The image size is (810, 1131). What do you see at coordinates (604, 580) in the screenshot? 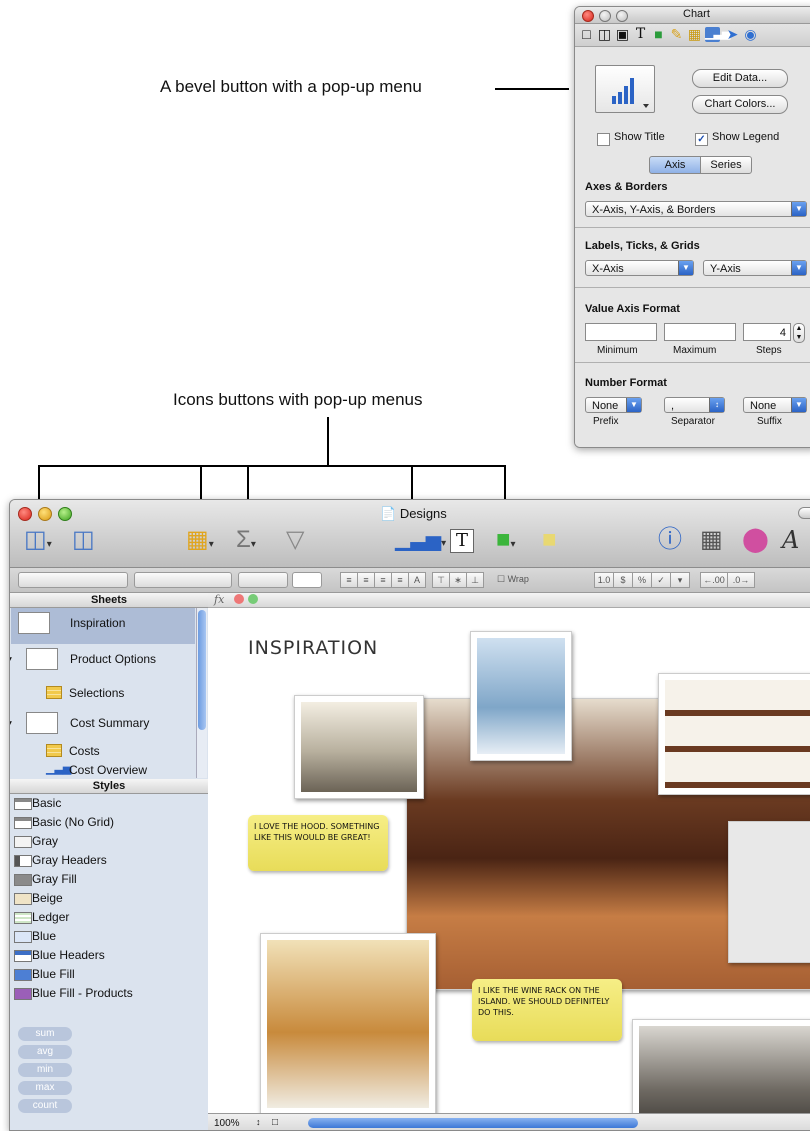
I see `number-format-button: 1.0` at bounding box center [604, 580].